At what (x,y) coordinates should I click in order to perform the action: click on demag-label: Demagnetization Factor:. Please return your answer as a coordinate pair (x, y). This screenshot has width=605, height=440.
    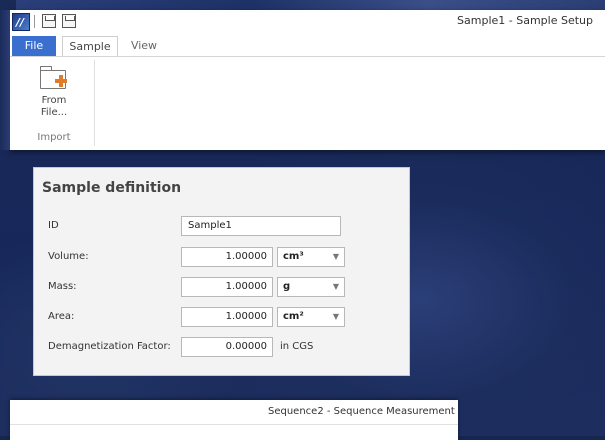
    Looking at the image, I should click on (109, 346).